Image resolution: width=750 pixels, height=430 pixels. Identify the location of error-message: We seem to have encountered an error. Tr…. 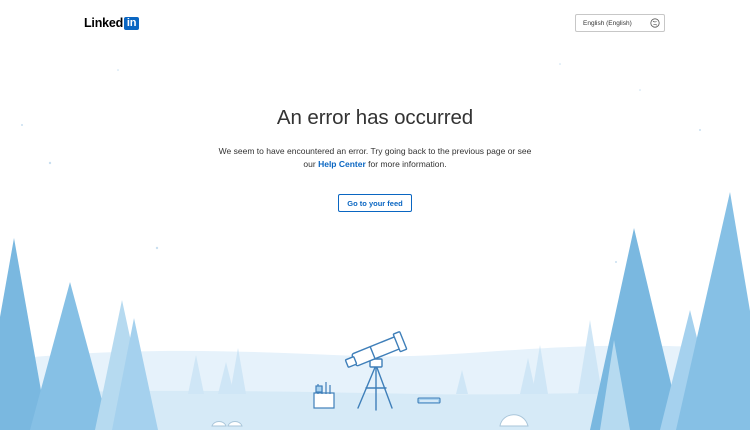
(375, 158).